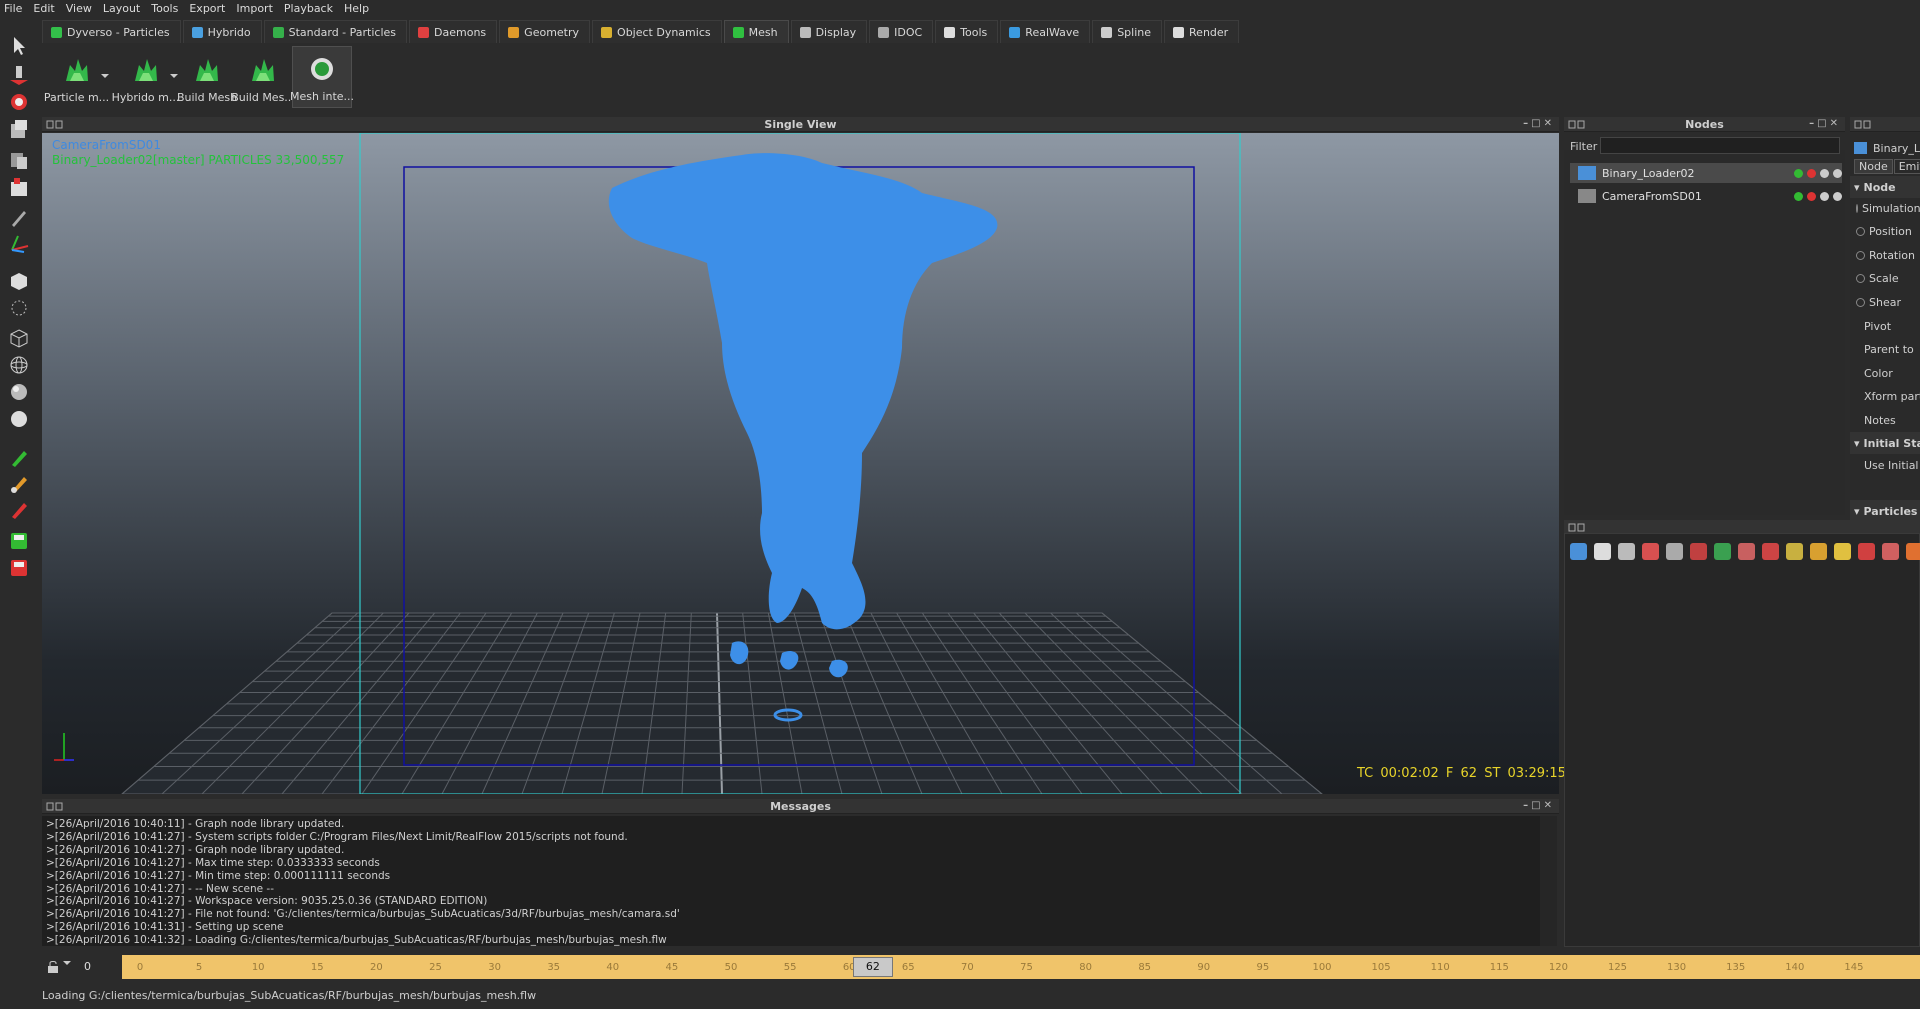 The height and width of the screenshot is (1009, 1920). Describe the element at coordinates (453, 31) in the screenshot. I see `tab-daemons: Daemons` at that location.